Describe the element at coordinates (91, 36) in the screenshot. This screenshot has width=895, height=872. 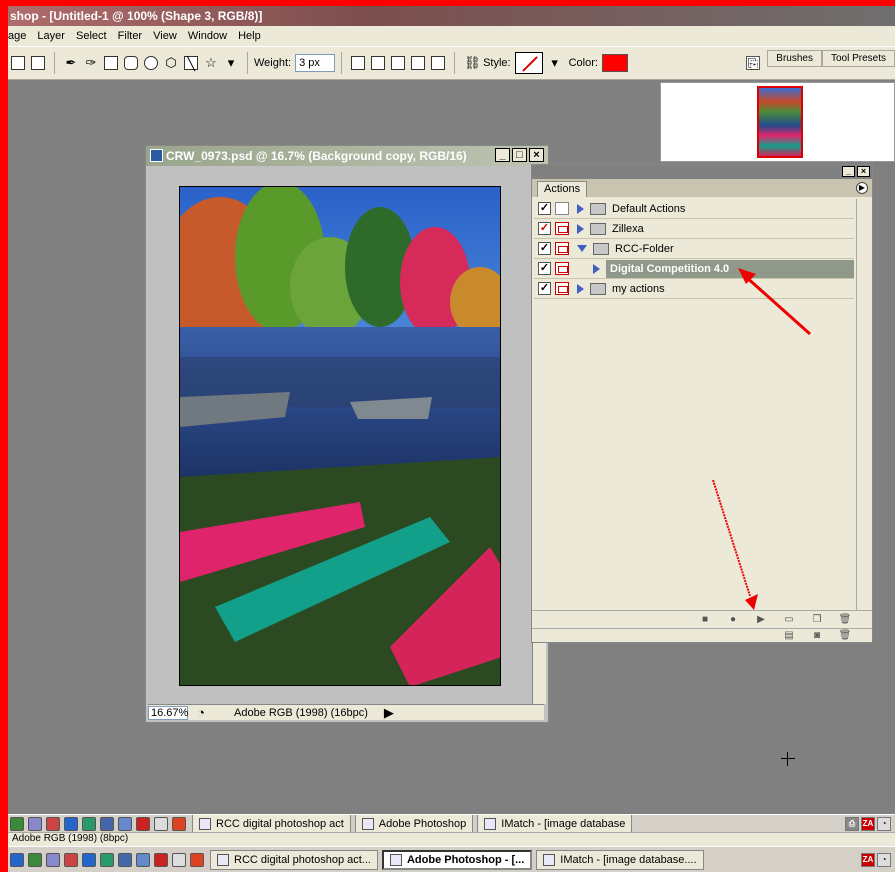
I see `menu-select: Select` at that location.